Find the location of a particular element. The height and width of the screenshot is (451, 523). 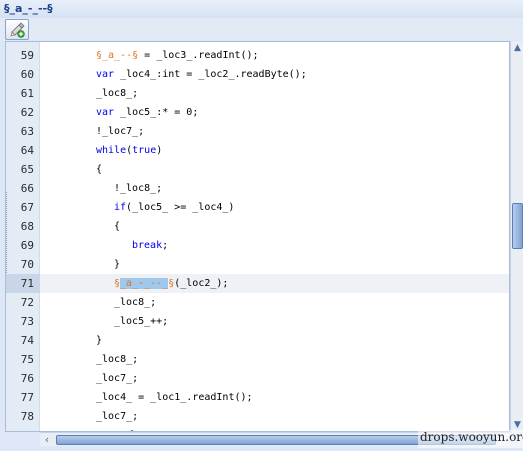

identifier-token: §_a_--§ is located at coordinates (117, 55).